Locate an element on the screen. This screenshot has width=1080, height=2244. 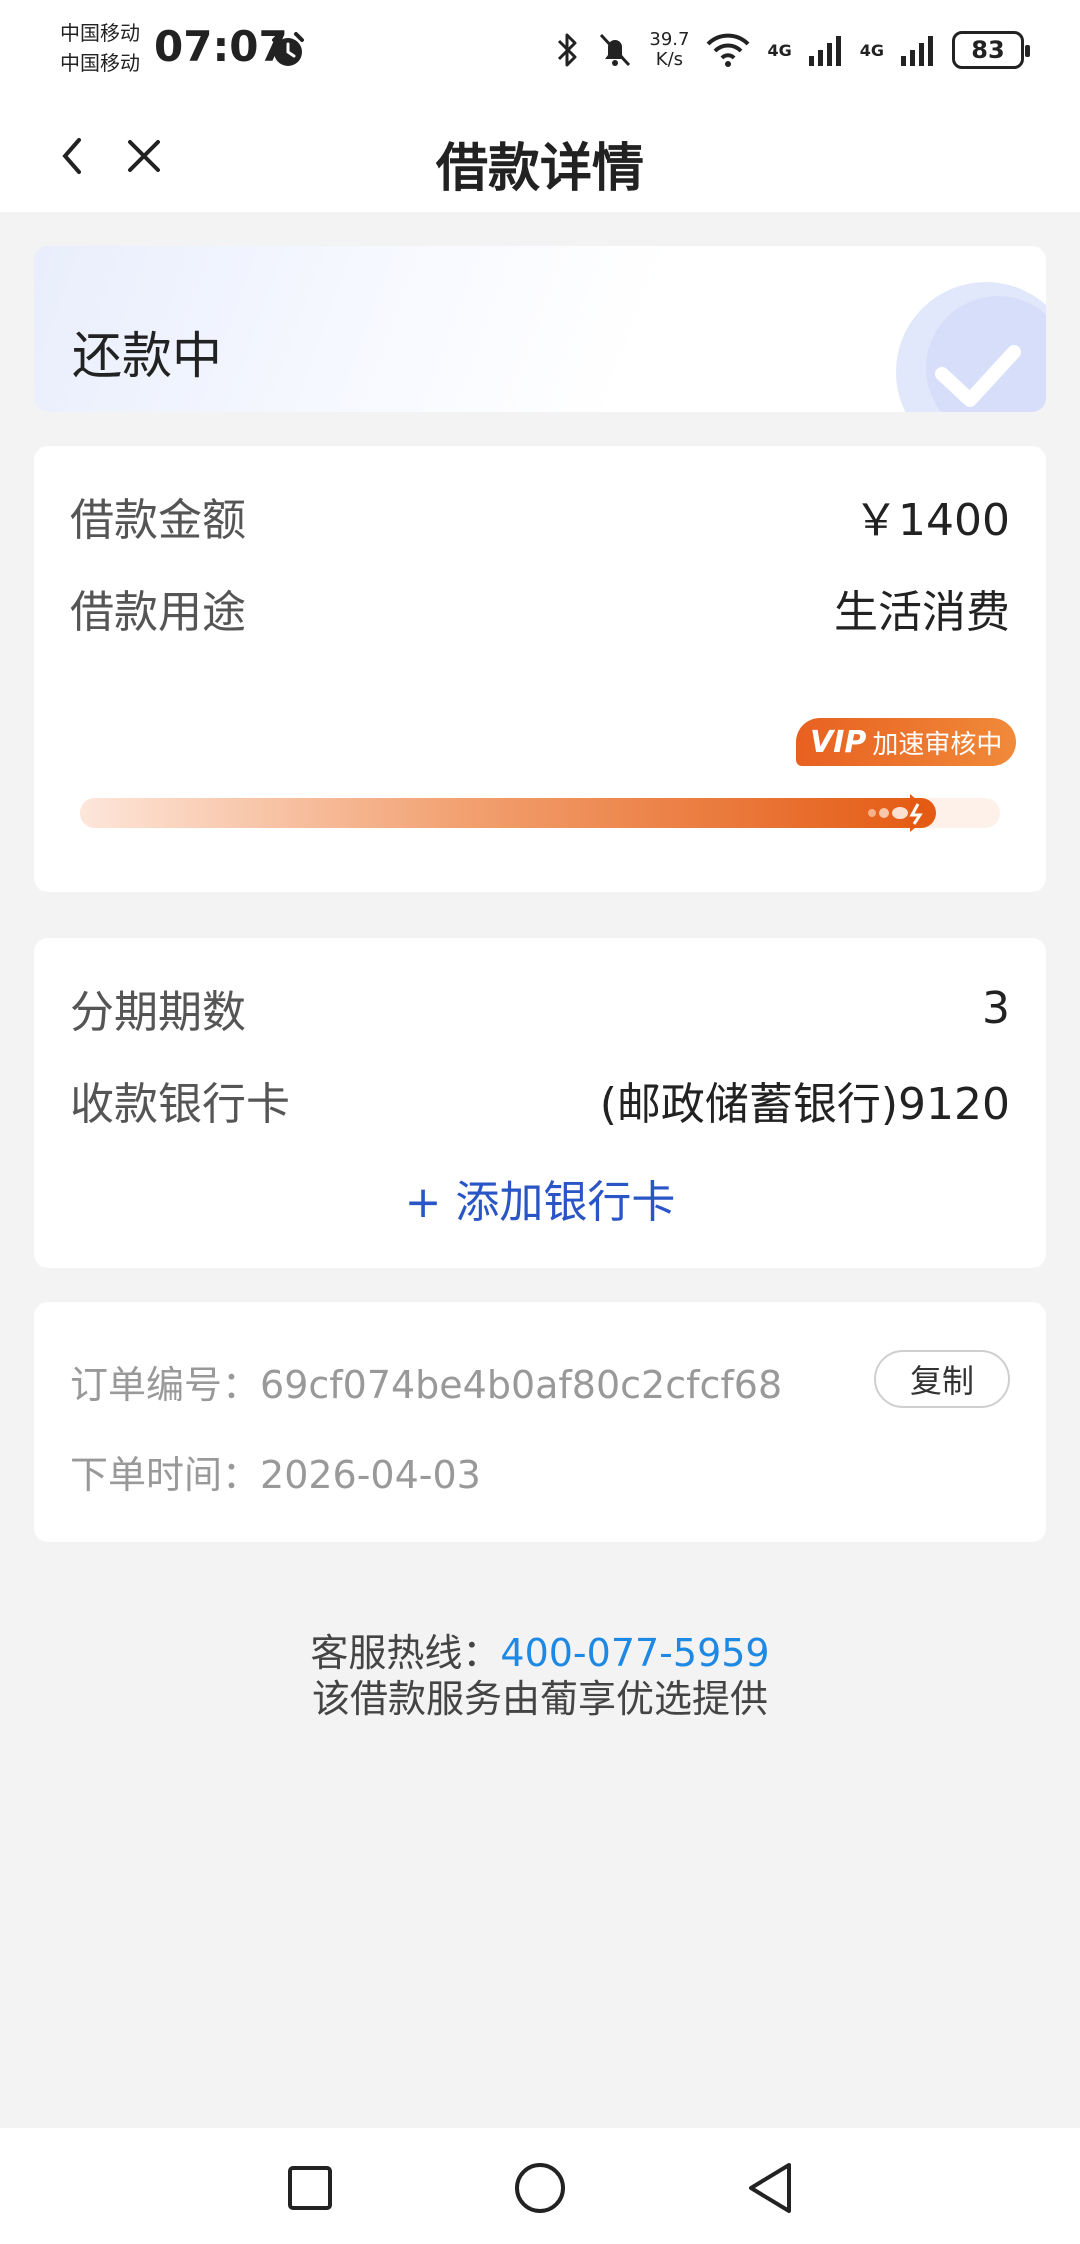
installments-value: 3 is located at coordinates (996, 1008).